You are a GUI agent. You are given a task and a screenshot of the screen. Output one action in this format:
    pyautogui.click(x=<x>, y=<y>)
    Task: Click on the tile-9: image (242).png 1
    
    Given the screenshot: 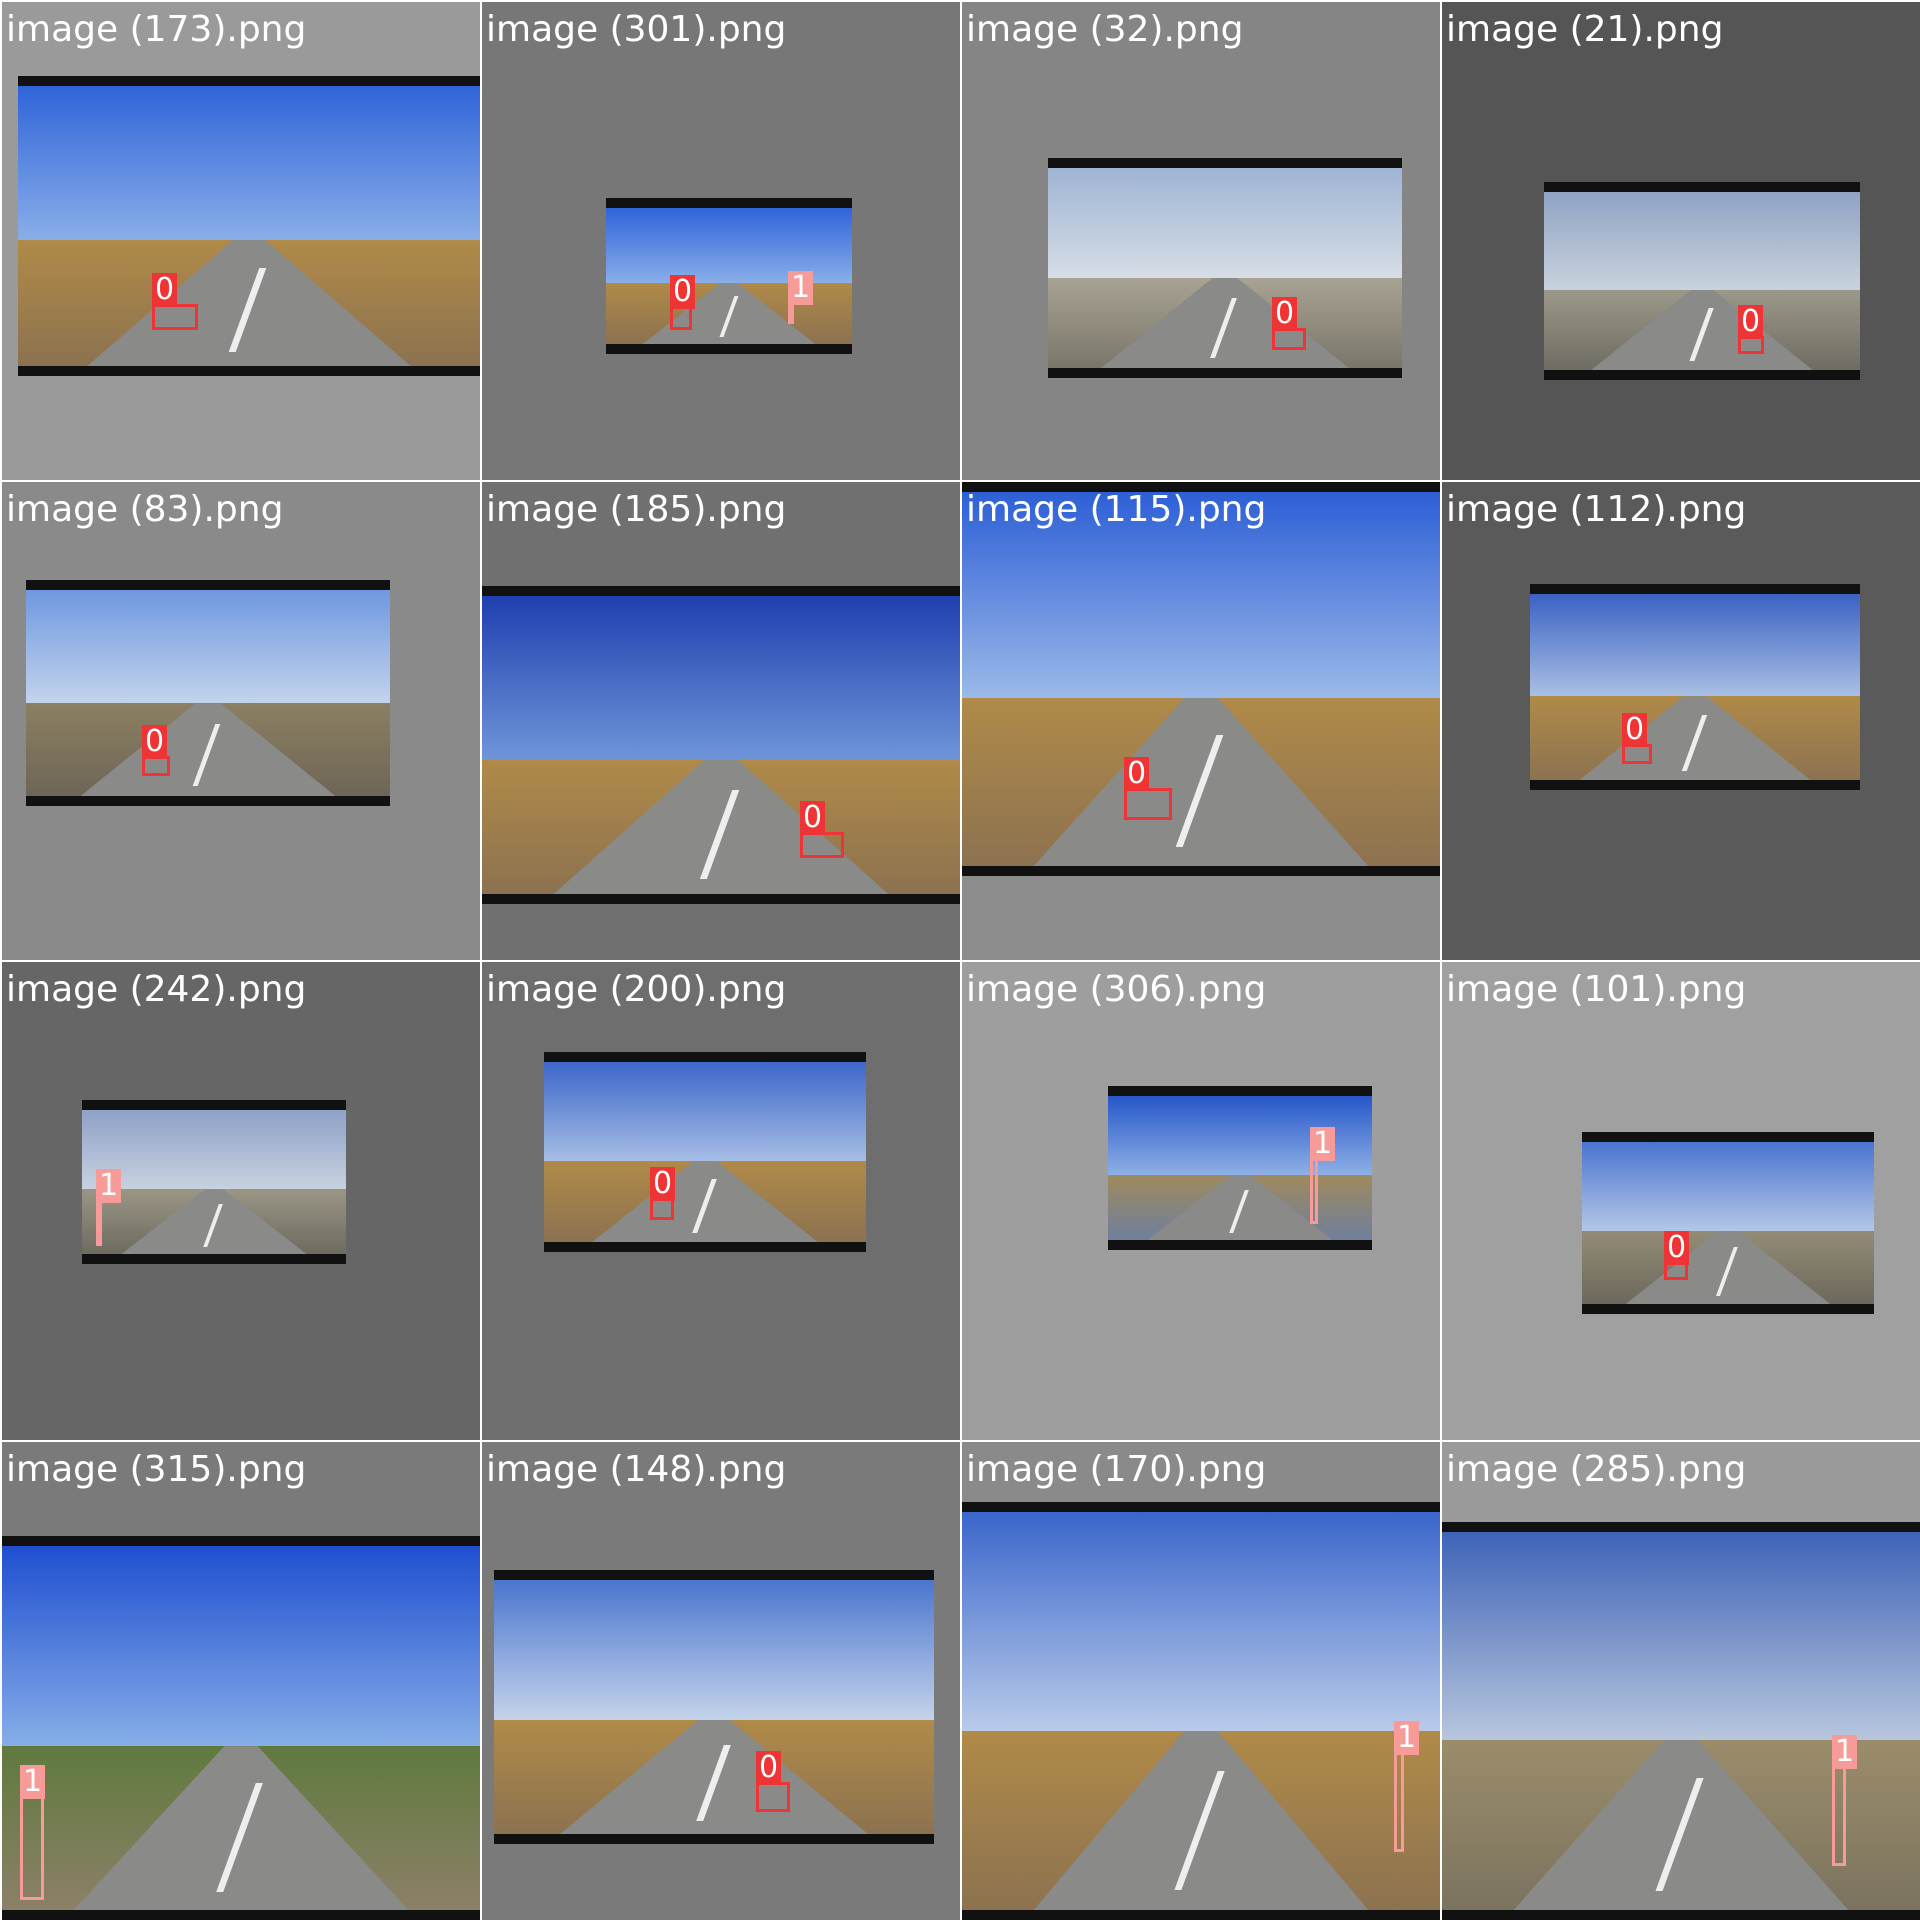 What is the action you would take?
    pyautogui.click(x=241, y=1201)
    